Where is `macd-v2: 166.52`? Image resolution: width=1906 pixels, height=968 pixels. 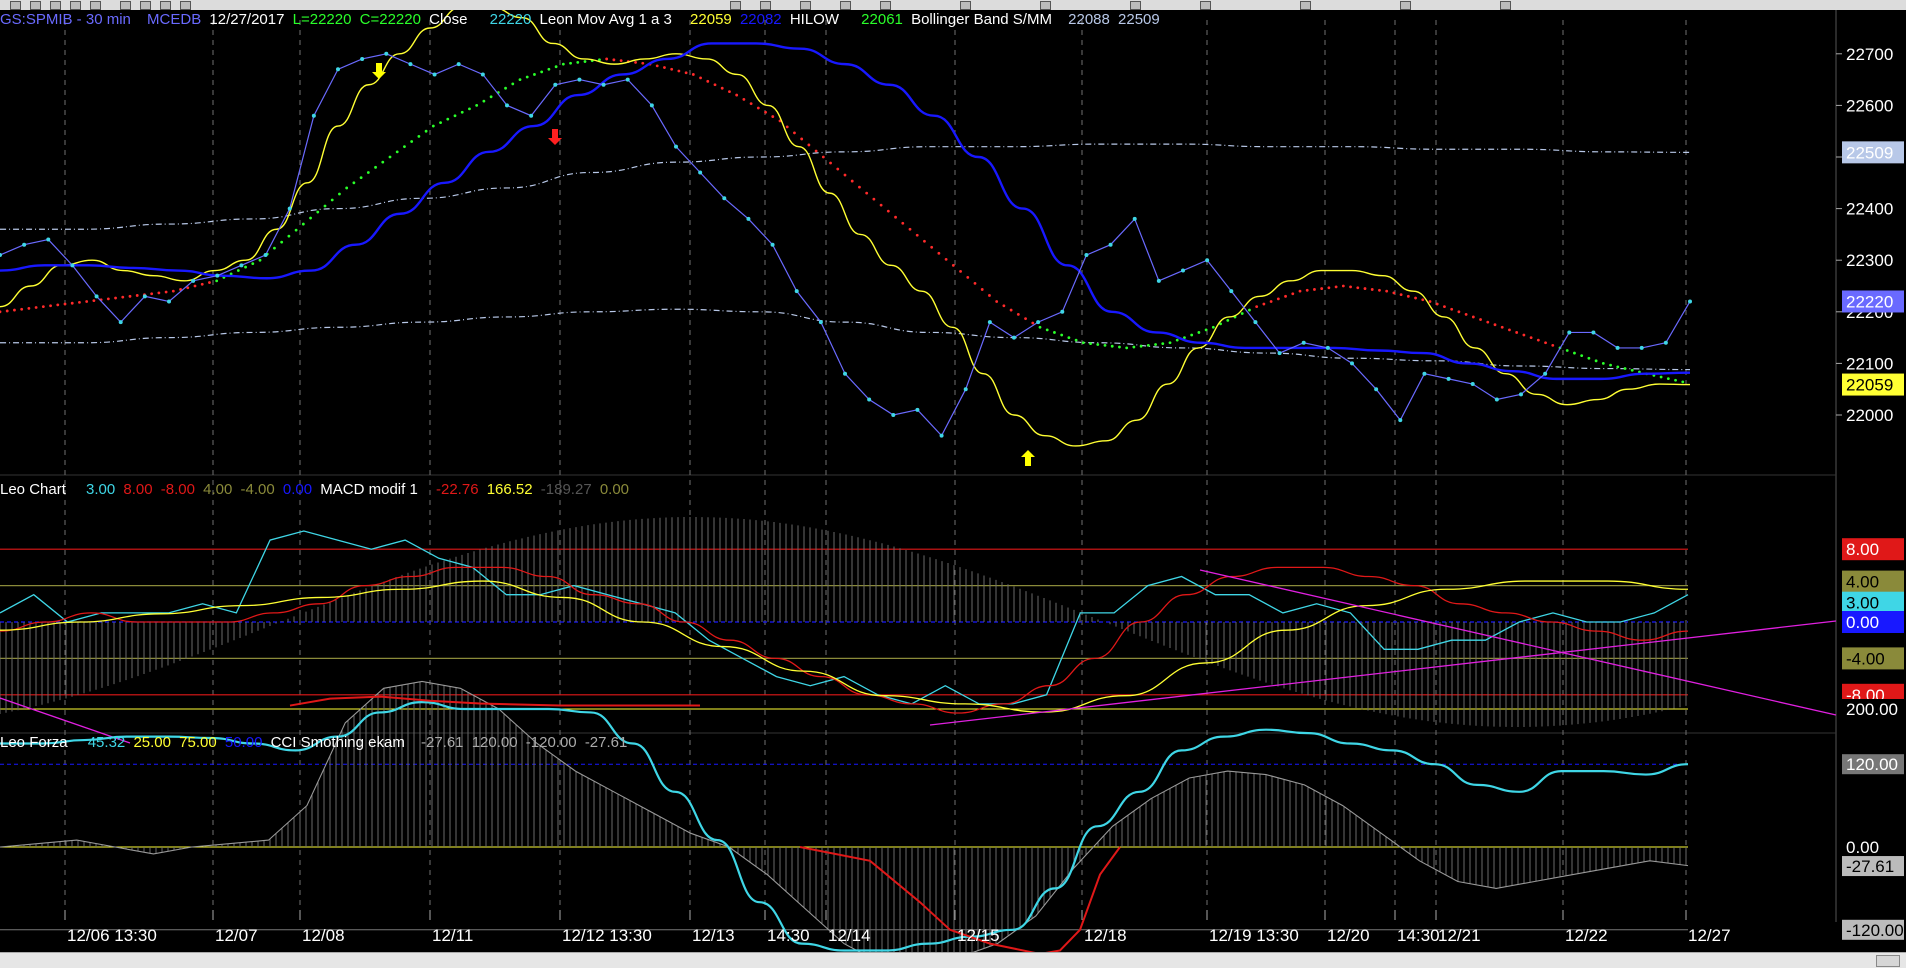
macd-v2: 166.52 is located at coordinates (509, 489).